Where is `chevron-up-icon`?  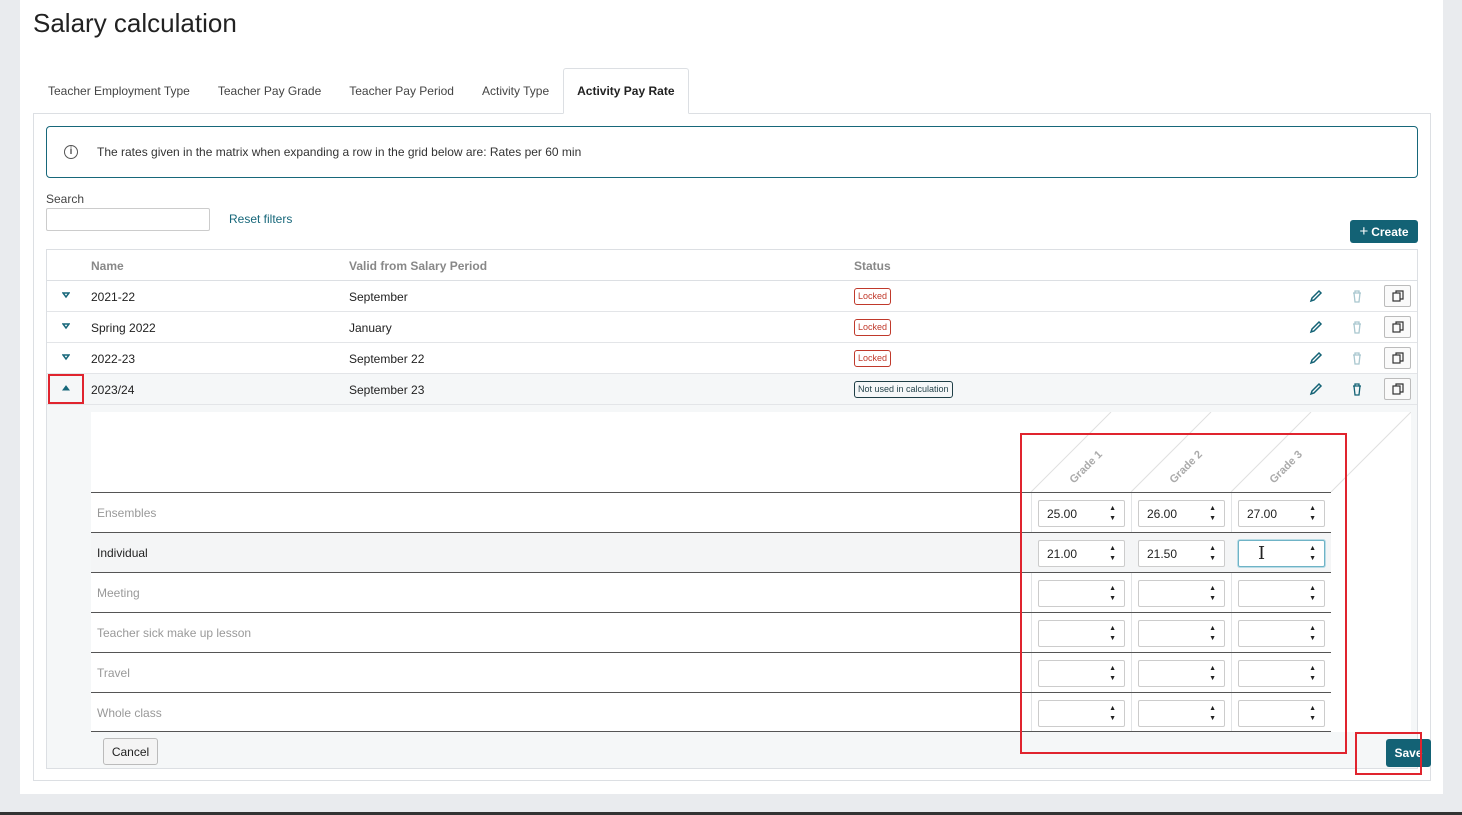 chevron-up-icon is located at coordinates (66, 388).